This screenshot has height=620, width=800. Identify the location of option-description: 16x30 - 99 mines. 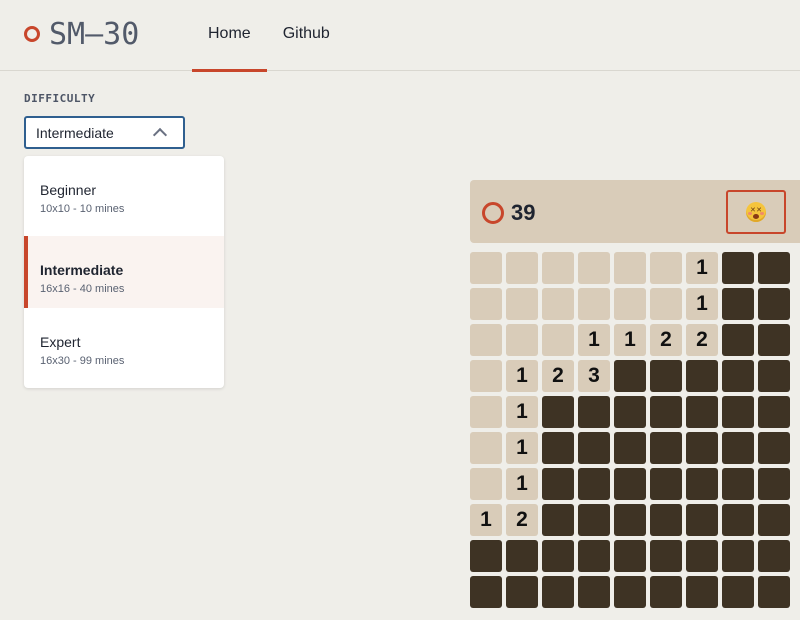
(82, 361).